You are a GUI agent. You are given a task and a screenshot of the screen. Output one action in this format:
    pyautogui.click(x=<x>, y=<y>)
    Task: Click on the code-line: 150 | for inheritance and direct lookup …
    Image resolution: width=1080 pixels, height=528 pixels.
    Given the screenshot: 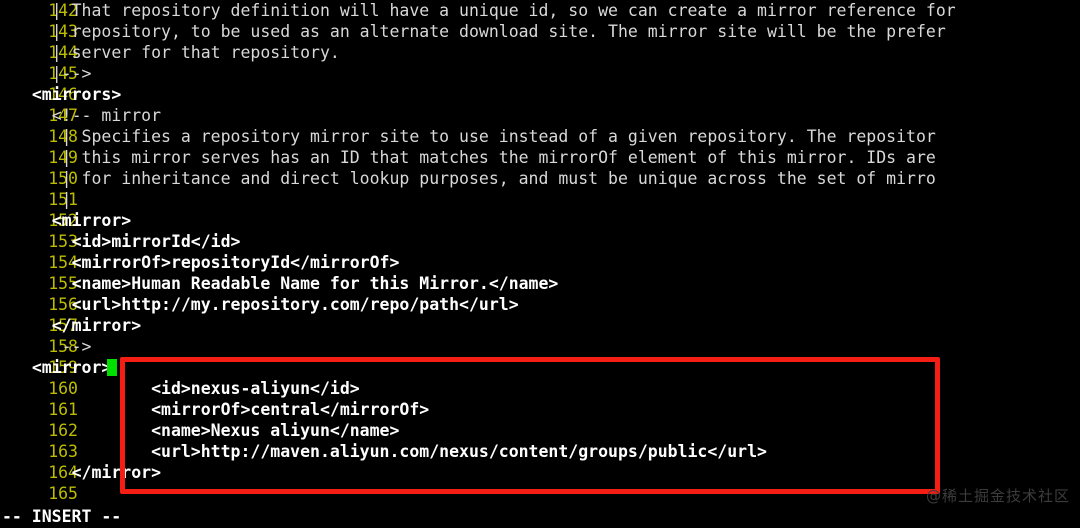 What is the action you would take?
    pyautogui.click(x=540, y=178)
    